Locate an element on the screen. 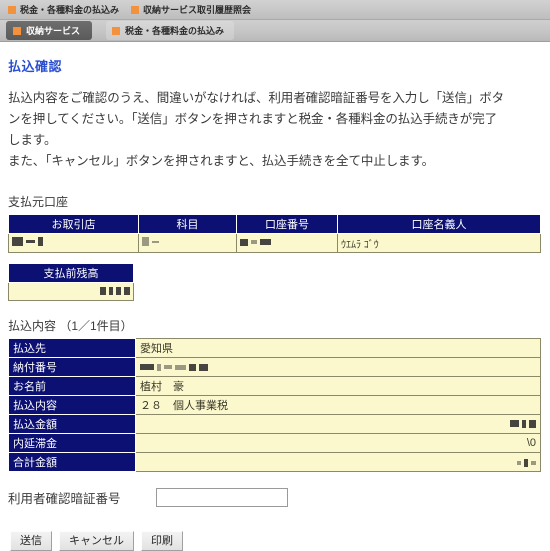 This screenshot has height=551, width=550. row-label-name: お名前 is located at coordinates (72, 386).